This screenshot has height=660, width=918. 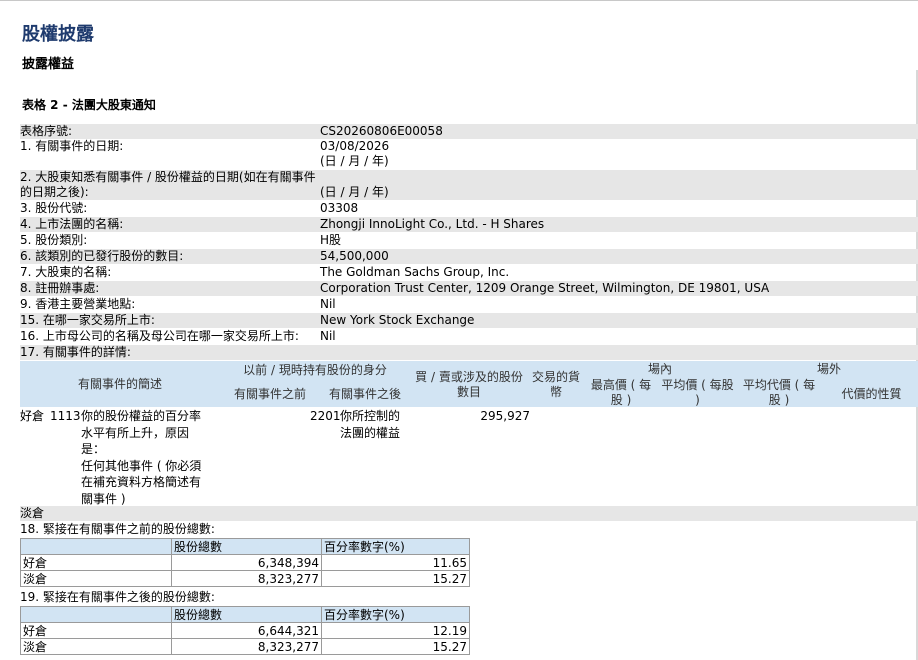 I want to click on desc-line: 是：, so click(x=93, y=449).